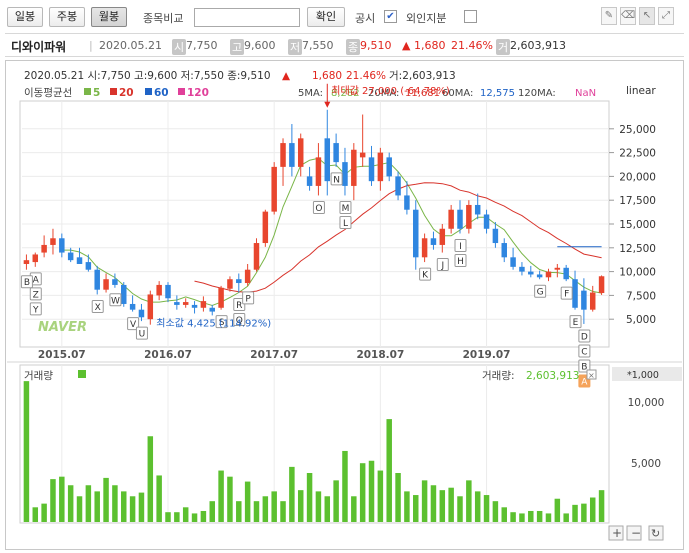 The height and width of the screenshot is (553, 689). I want to click on tab-weekly: 주봉, so click(67, 17).